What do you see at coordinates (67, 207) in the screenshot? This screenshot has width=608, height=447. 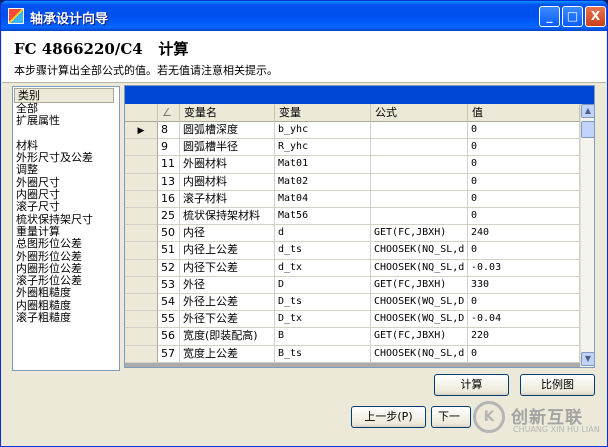 I see `category-item: 滚子尺寸` at bounding box center [67, 207].